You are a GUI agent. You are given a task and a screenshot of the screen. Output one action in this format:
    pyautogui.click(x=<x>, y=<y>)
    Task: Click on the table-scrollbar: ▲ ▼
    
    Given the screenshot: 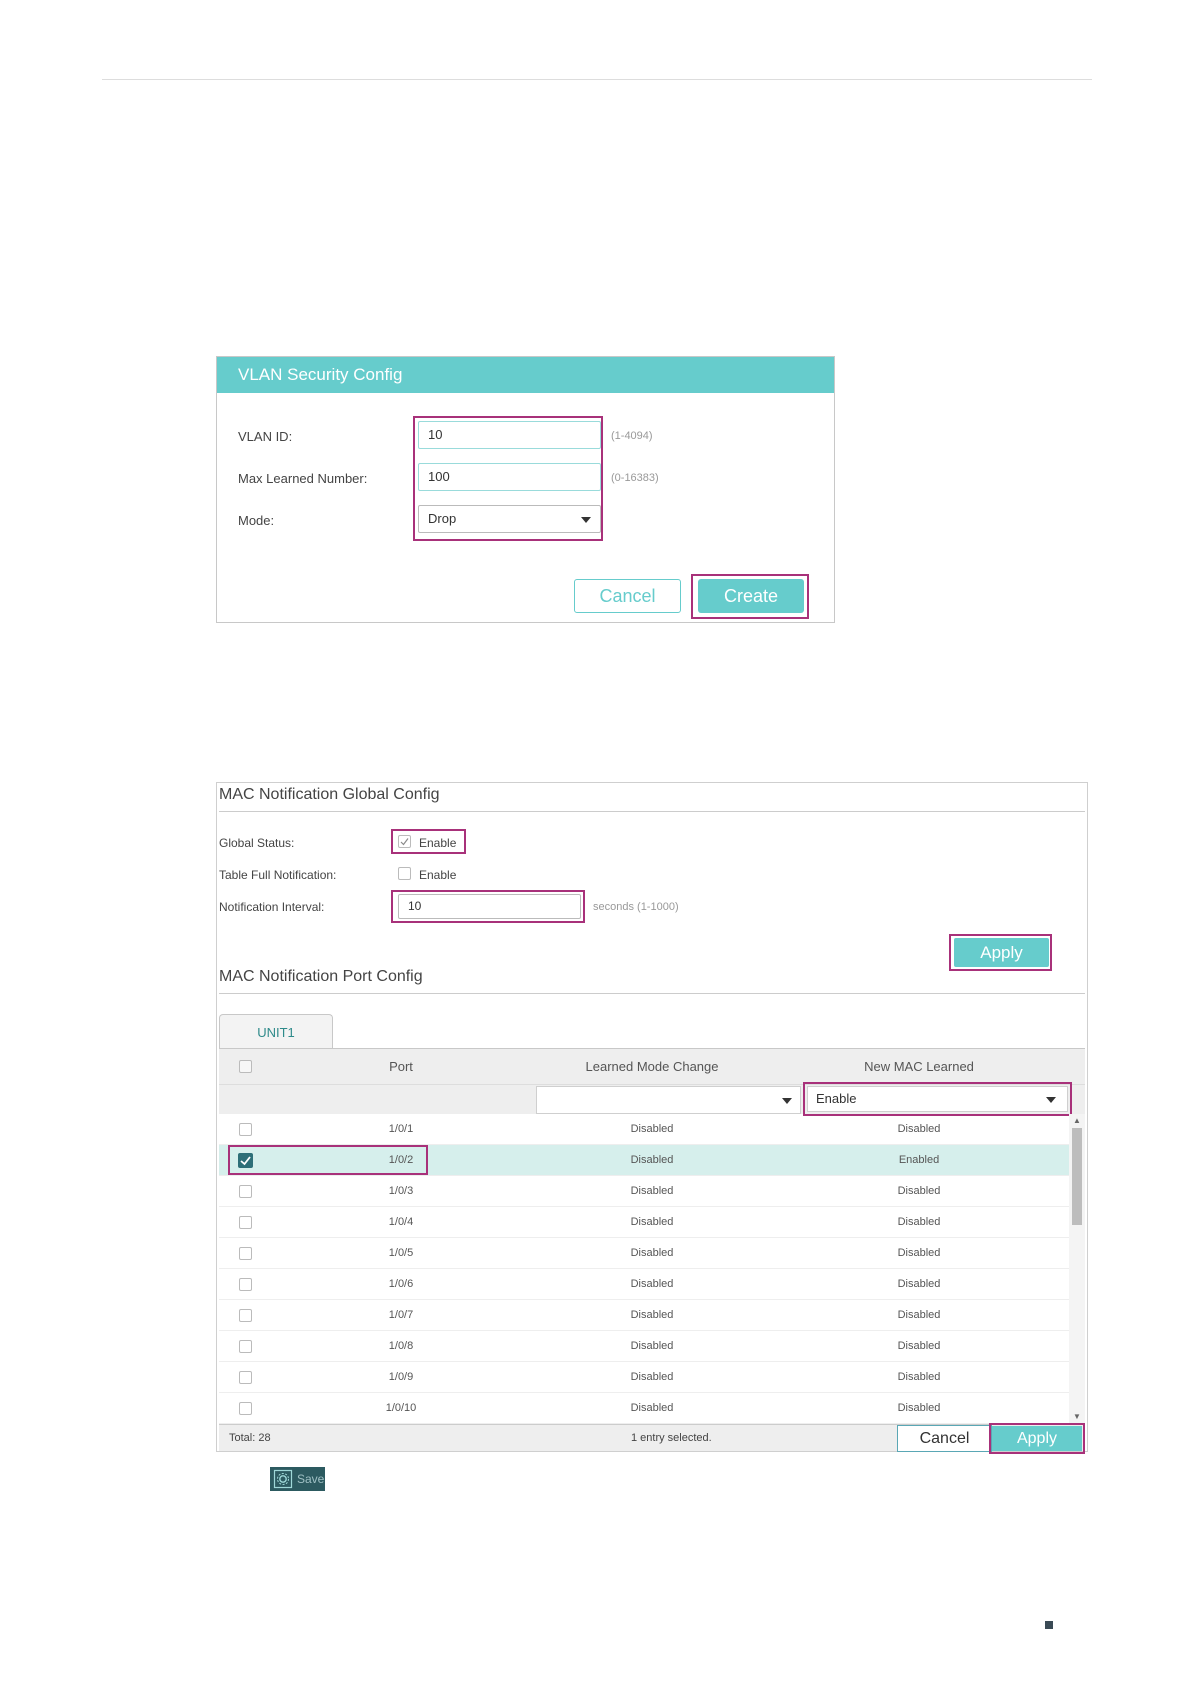 What is the action you would take?
    pyautogui.click(x=1077, y=1269)
    